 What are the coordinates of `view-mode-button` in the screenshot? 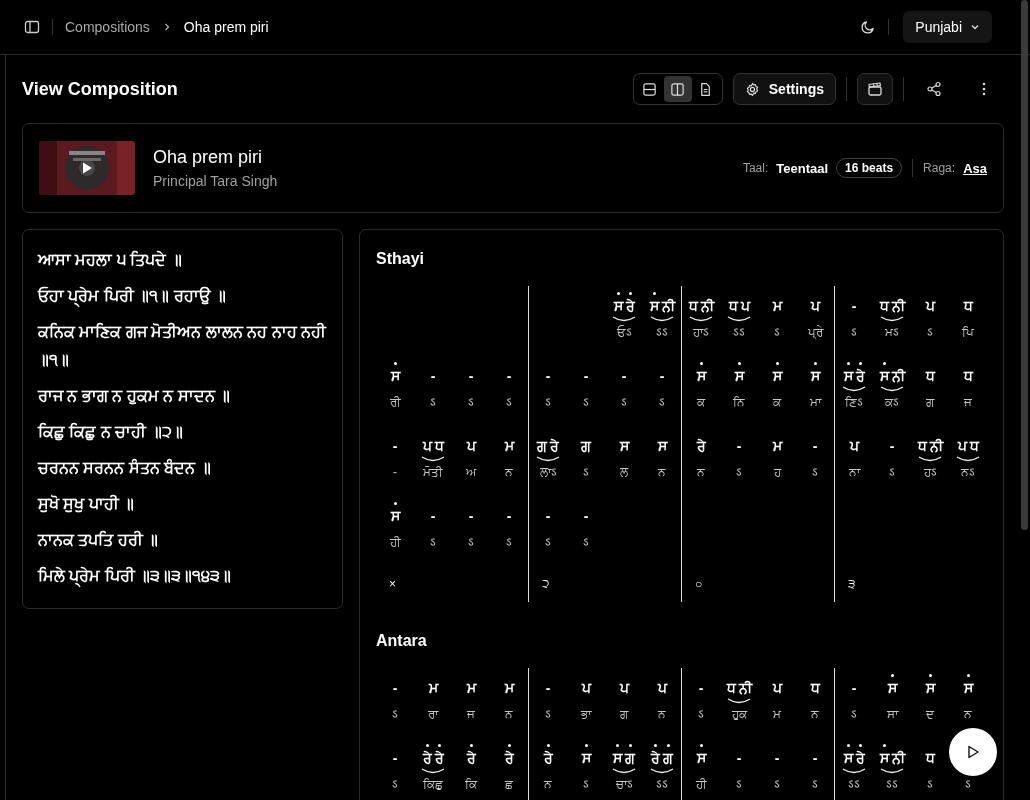 It's located at (677, 89).